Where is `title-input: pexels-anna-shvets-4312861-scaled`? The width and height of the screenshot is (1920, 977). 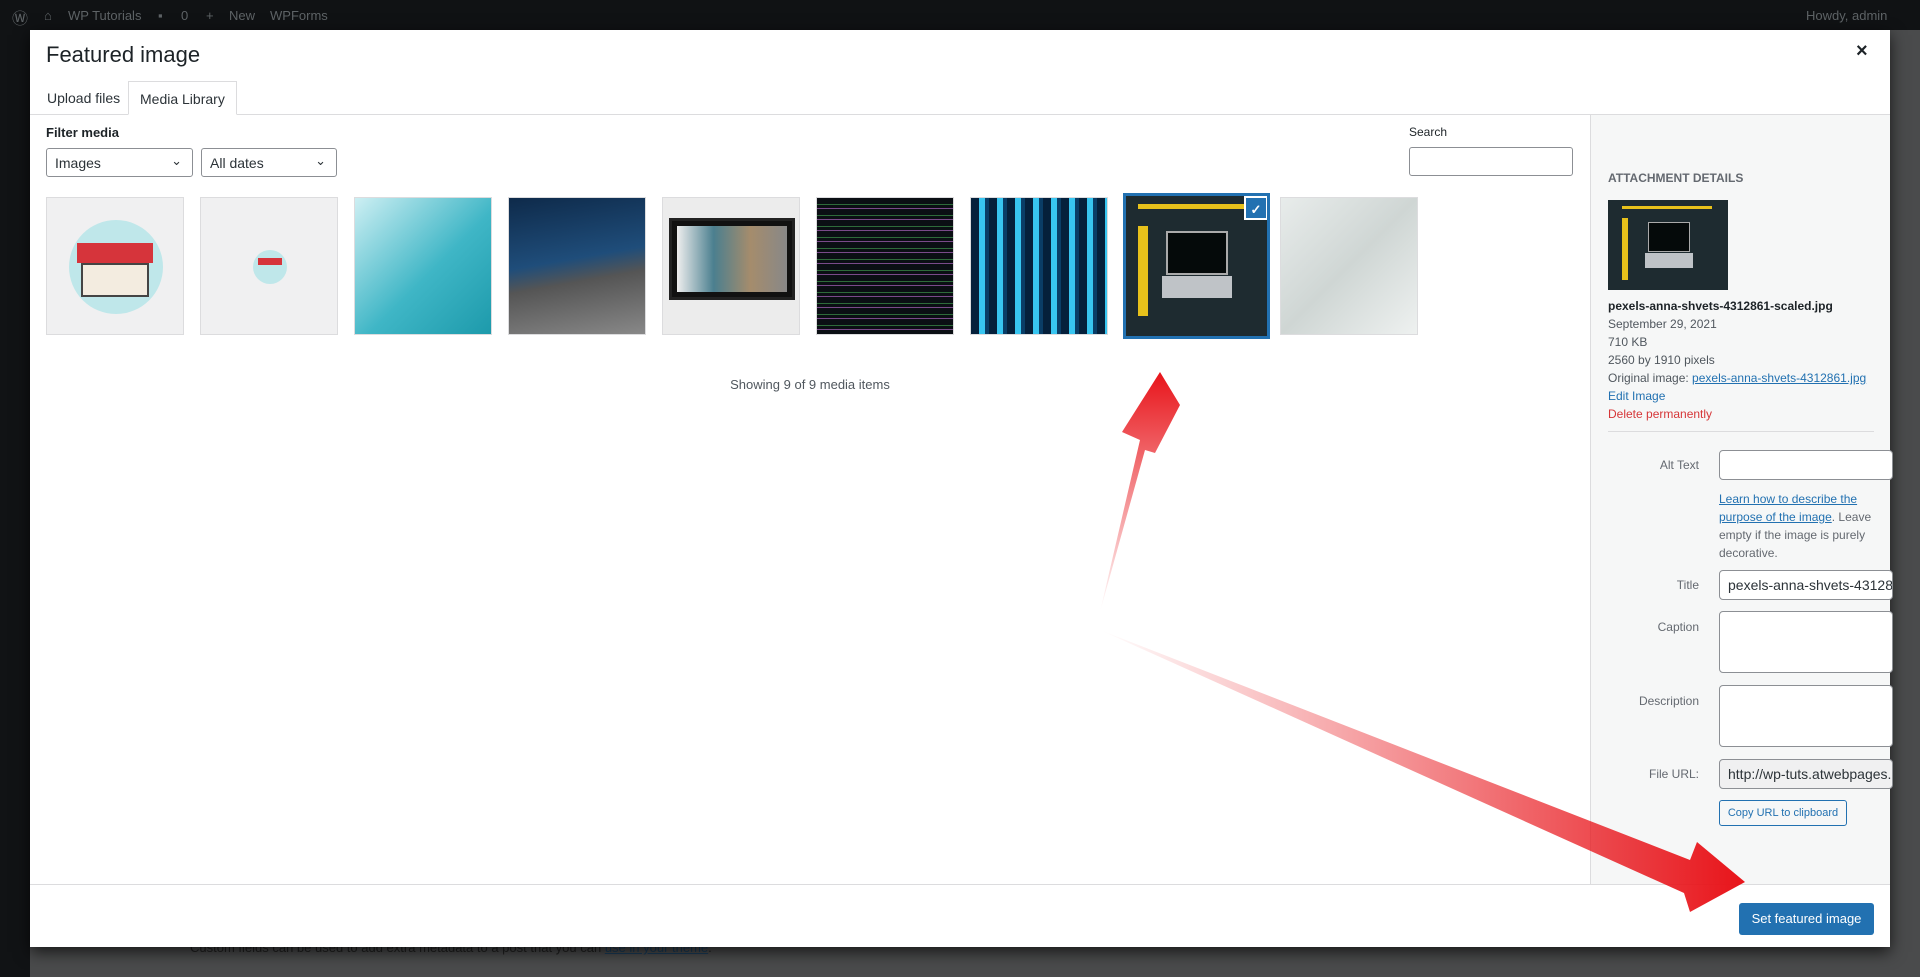 title-input: pexels-anna-shvets-4312861-scaled is located at coordinates (1806, 585).